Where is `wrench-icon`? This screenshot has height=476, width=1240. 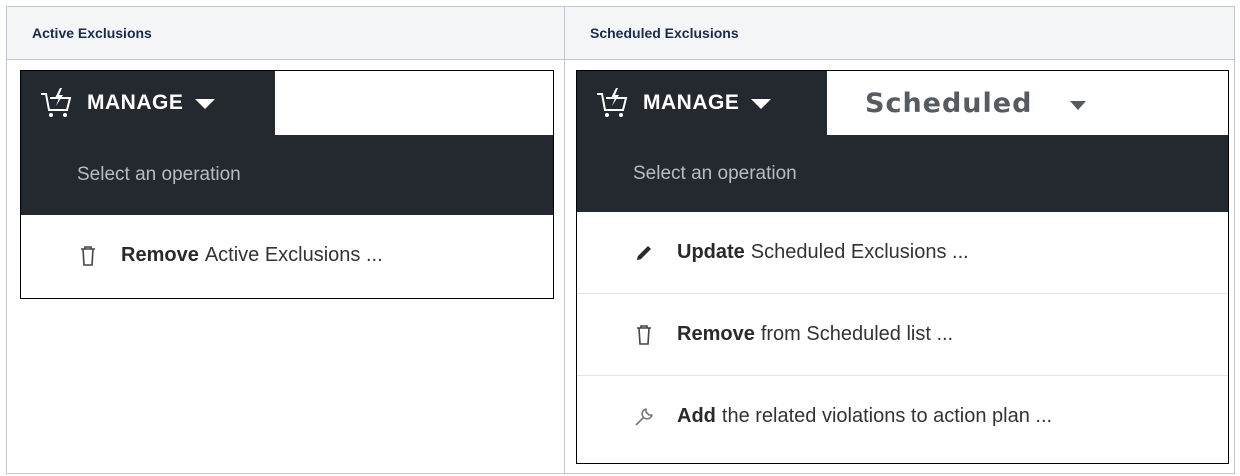 wrench-icon is located at coordinates (644, 417).